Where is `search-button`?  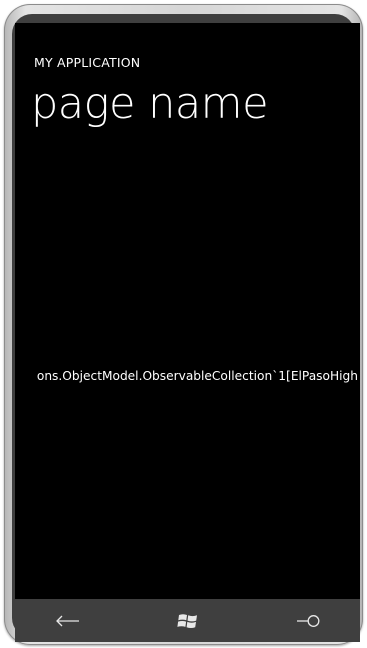 search-button is located at coordinates (310, 621).